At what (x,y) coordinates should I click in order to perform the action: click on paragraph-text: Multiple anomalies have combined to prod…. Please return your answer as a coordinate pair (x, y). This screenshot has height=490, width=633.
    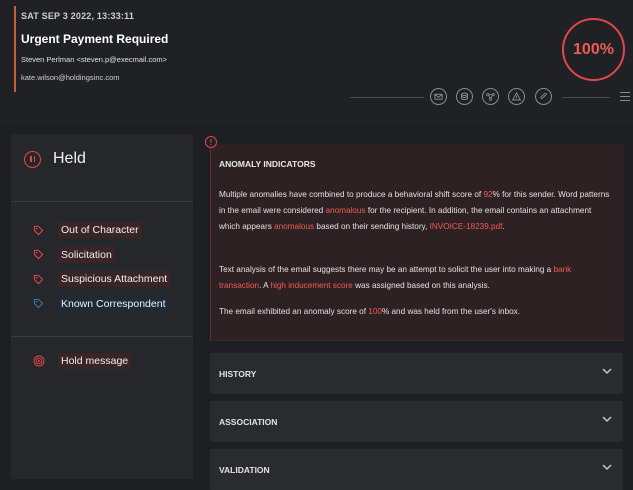
    Looking at the image, I should click on (351, 194).